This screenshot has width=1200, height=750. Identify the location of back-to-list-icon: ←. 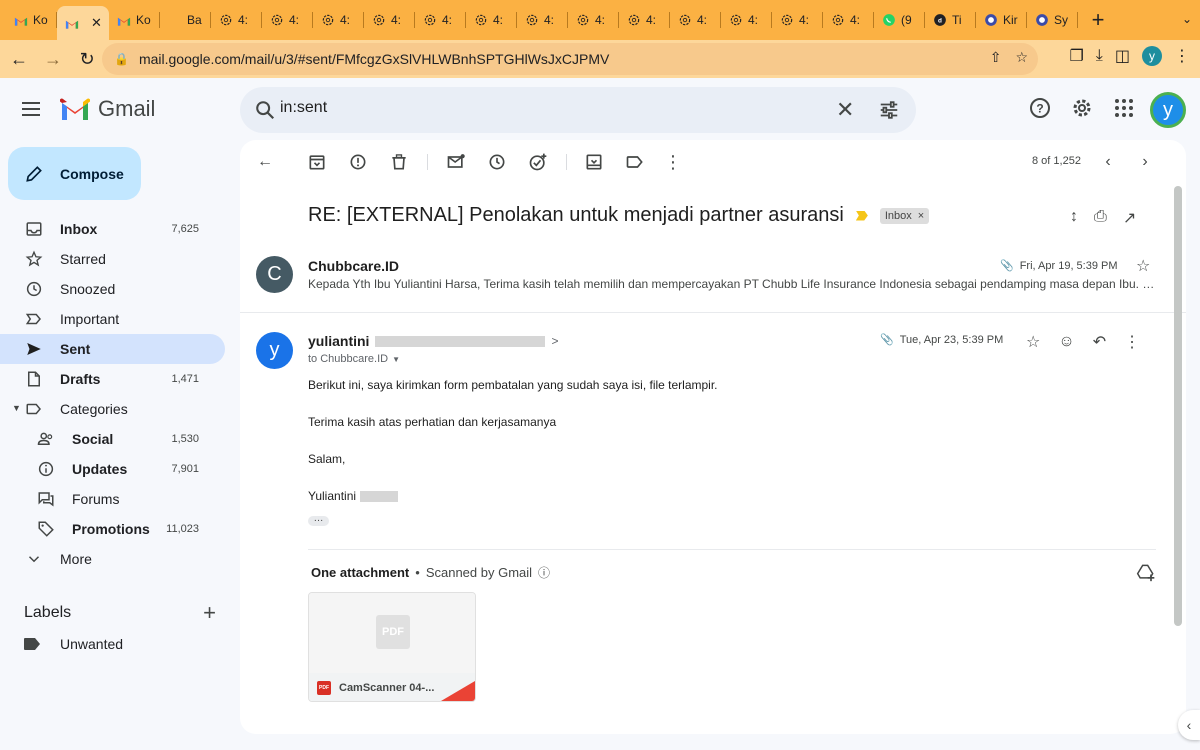
(265, 162).